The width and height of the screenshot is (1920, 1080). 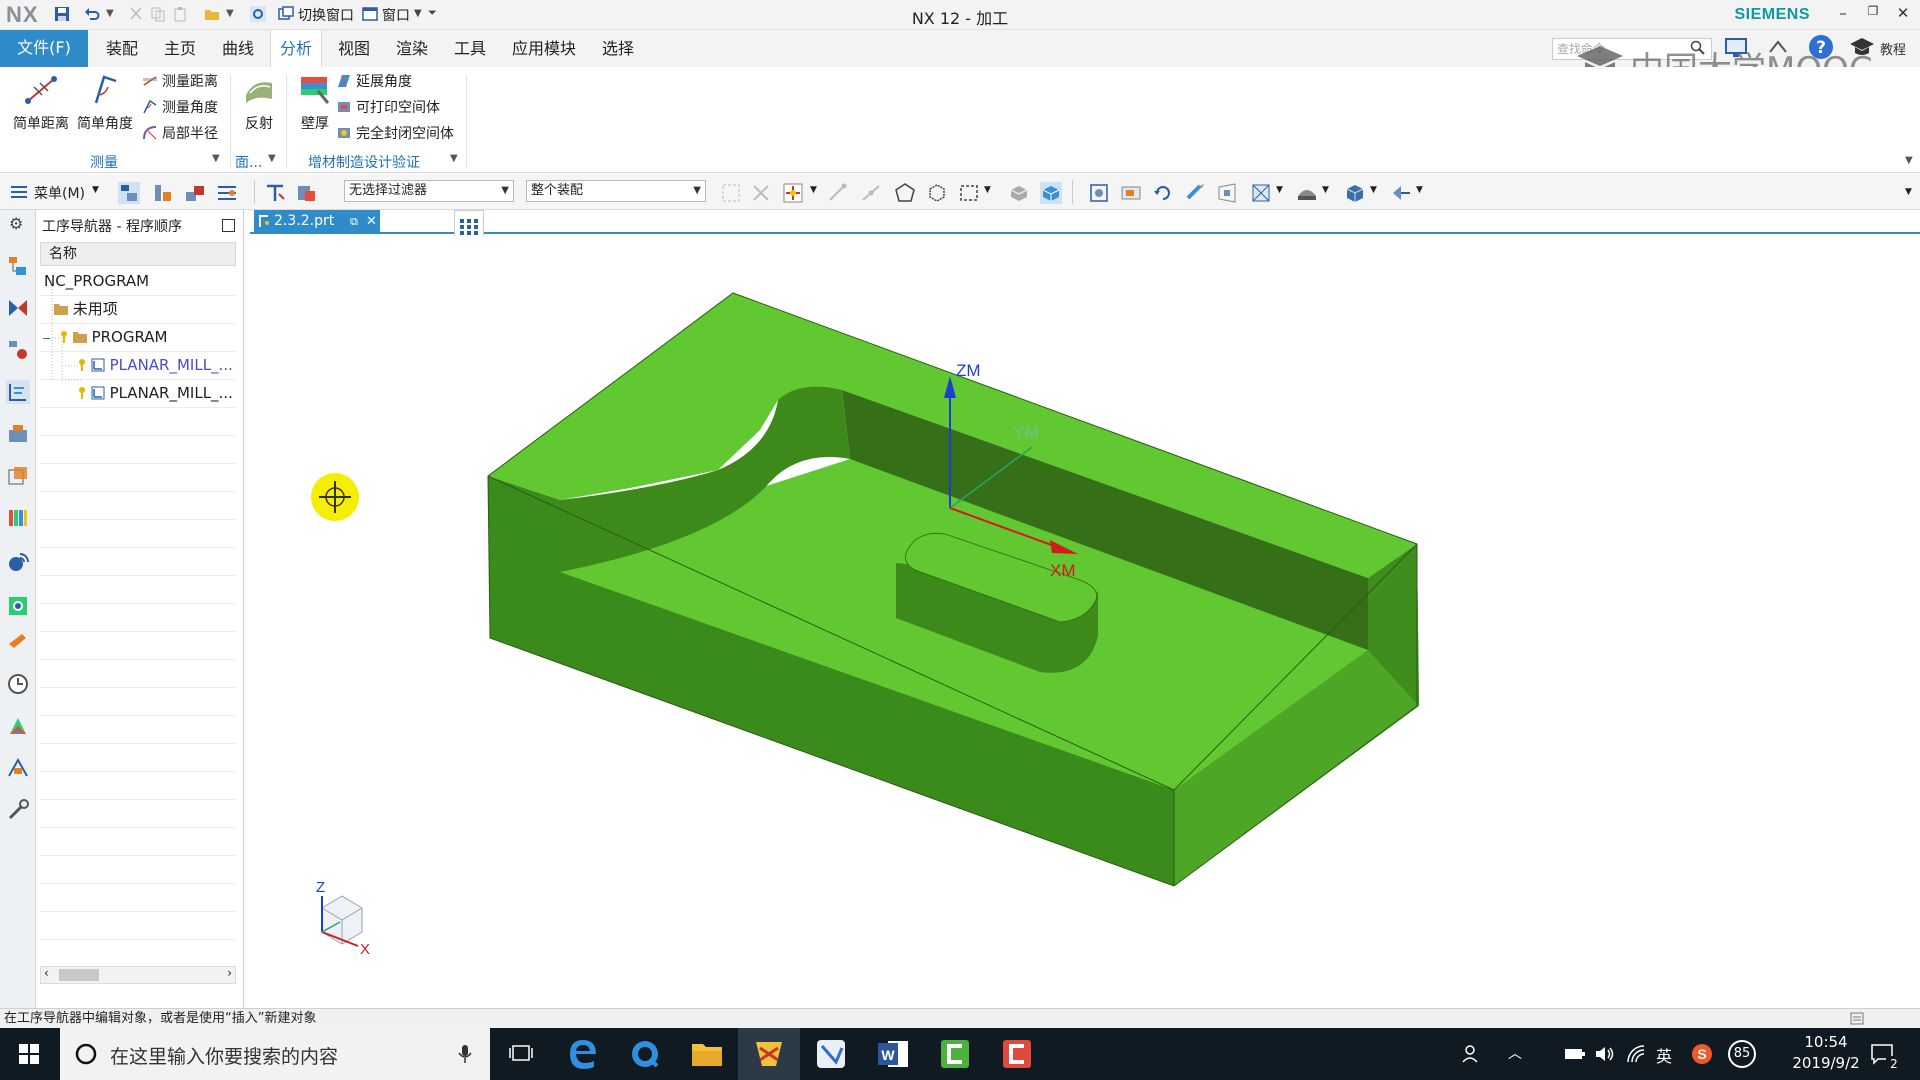 I want to click on shaded-view-icon, so click(x=1019, y=193).